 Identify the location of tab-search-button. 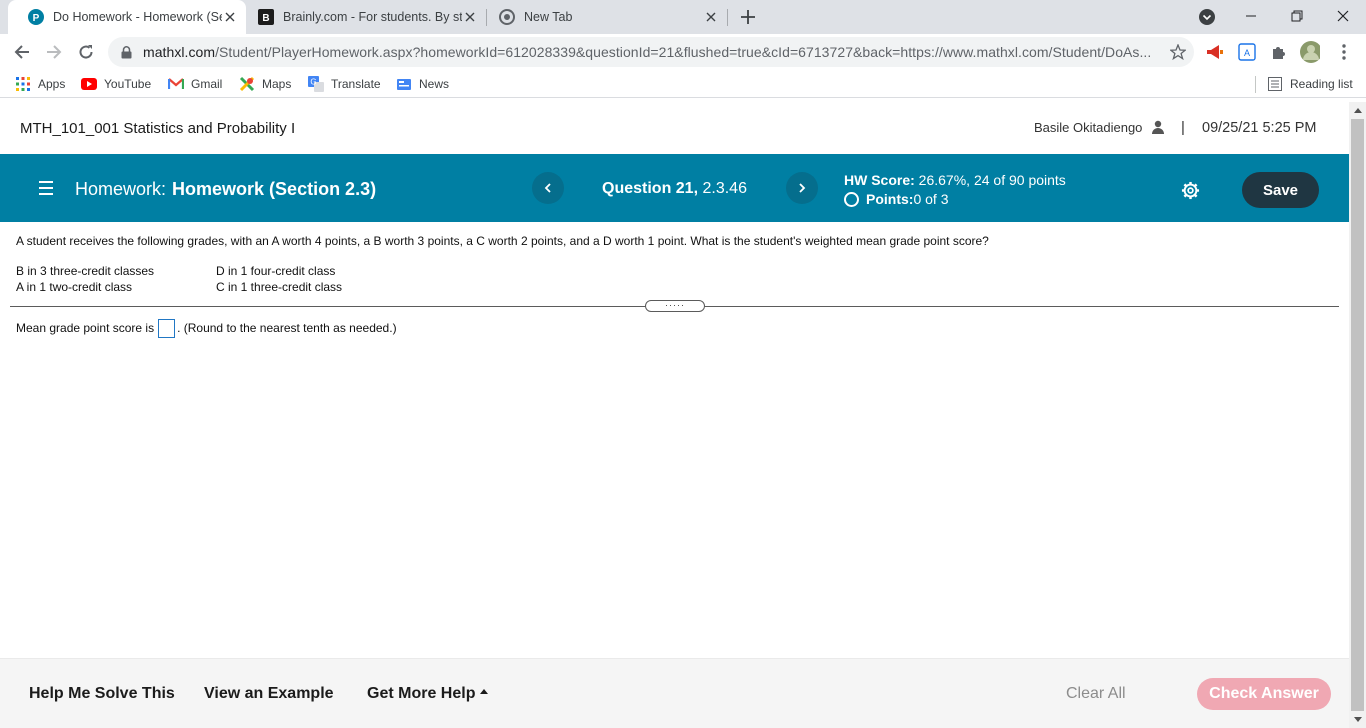
(1207, 17).